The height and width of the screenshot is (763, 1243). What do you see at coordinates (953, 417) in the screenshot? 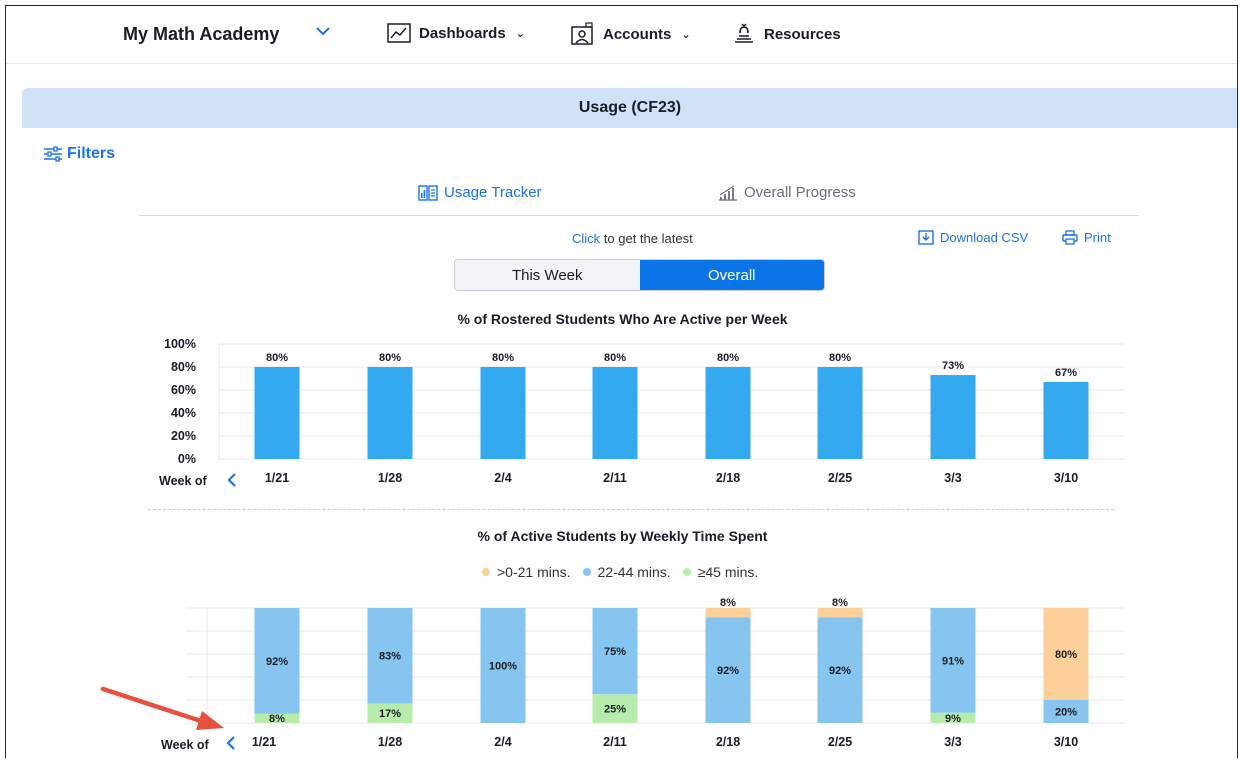
I see `bar-active-3/3` at bounding box center [953, 417].